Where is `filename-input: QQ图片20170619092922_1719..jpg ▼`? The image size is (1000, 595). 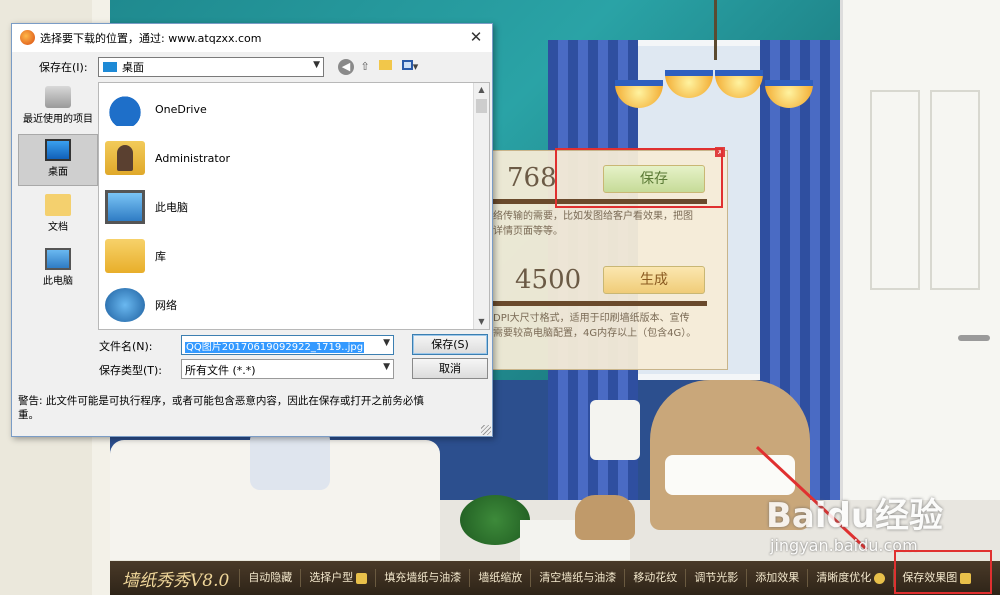
filename-input: QQ图片20170619092922_1719..jpg ▼ is located at coordinates (287, 345).